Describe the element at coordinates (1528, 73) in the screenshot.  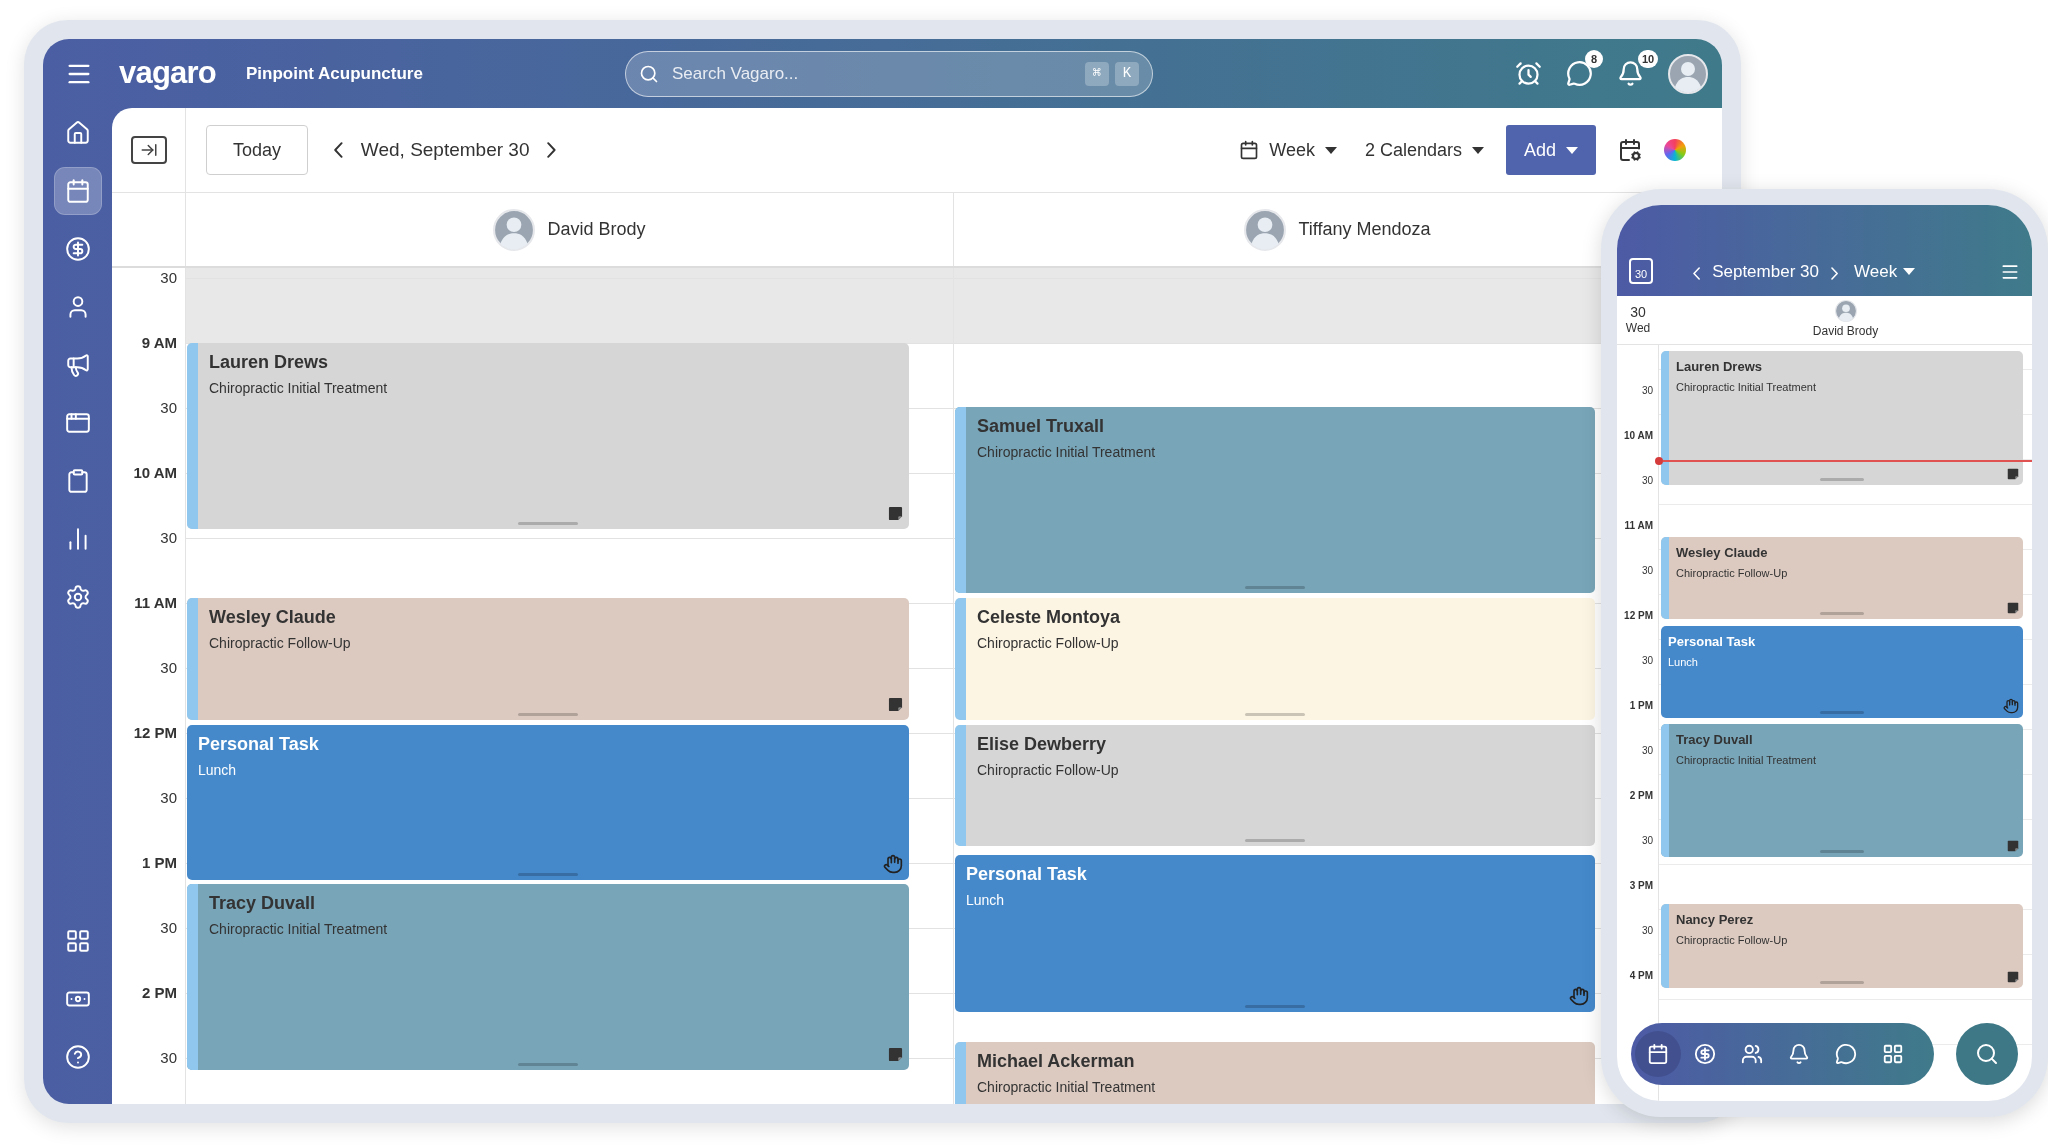
I see `alarm-button` at that location.